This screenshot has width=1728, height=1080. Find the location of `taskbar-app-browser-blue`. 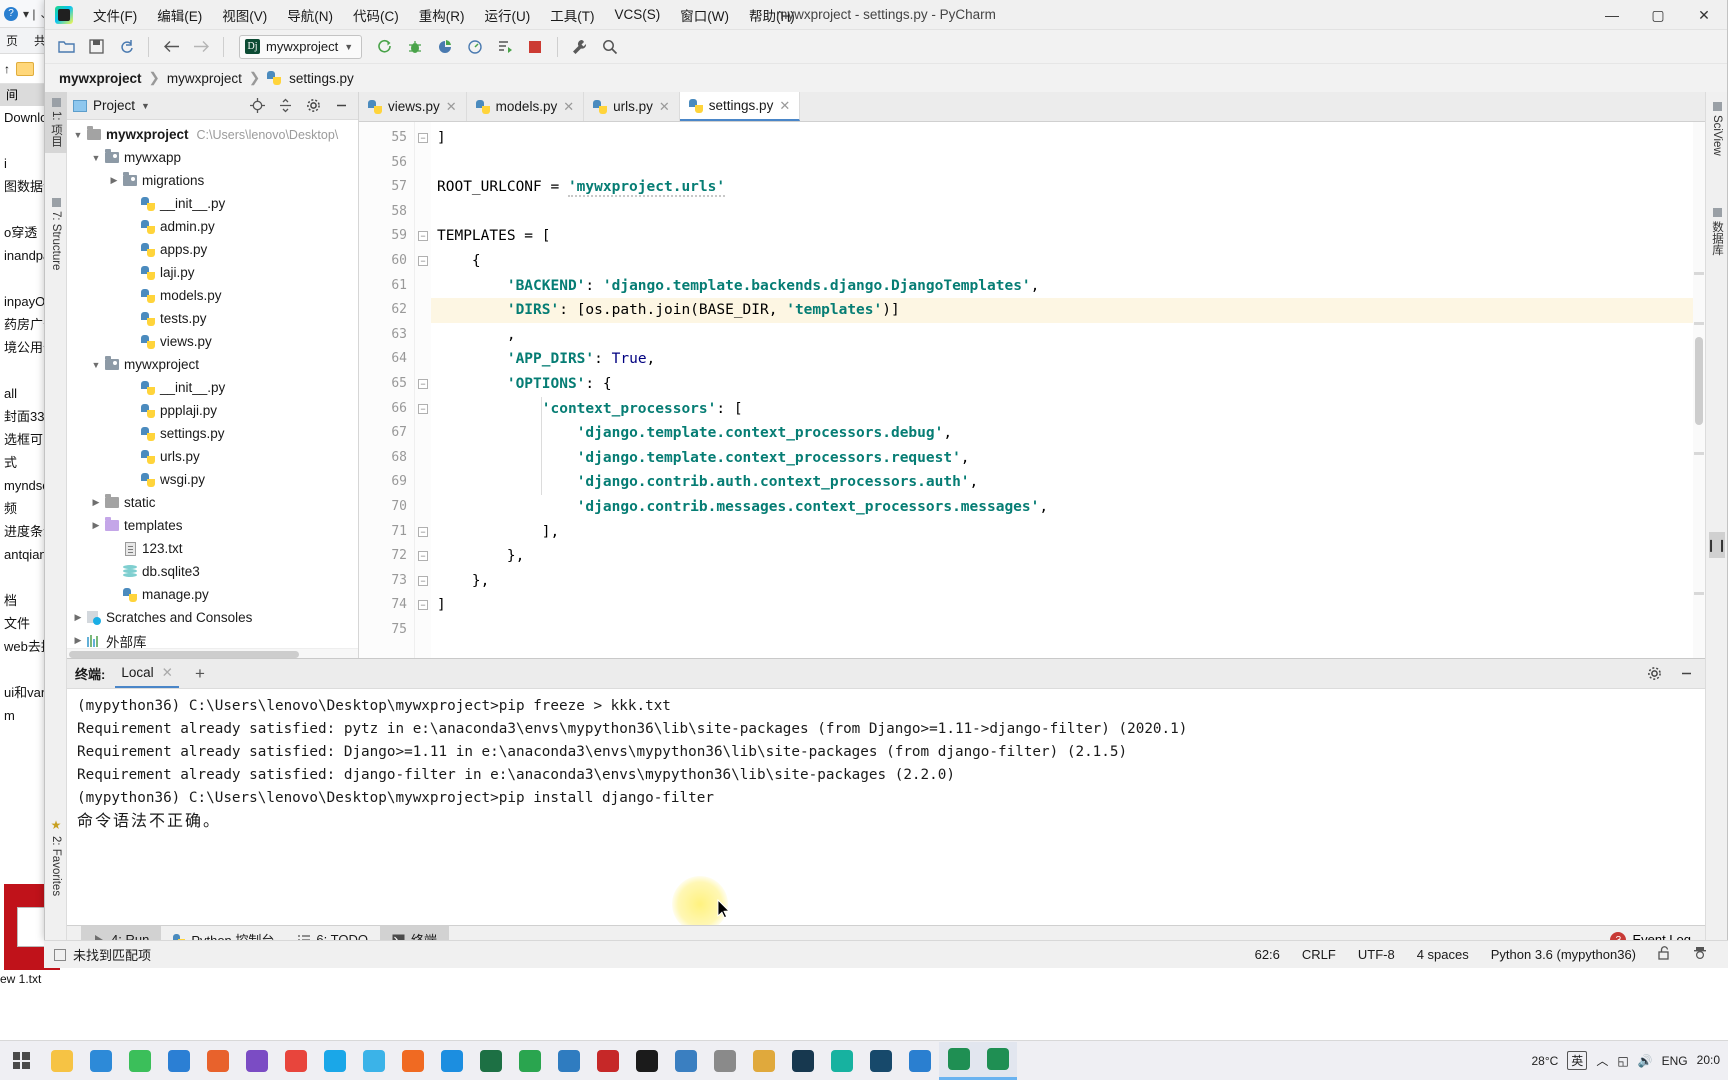

taskbar-app-browser-blue is located at coordinates (178, 1061).